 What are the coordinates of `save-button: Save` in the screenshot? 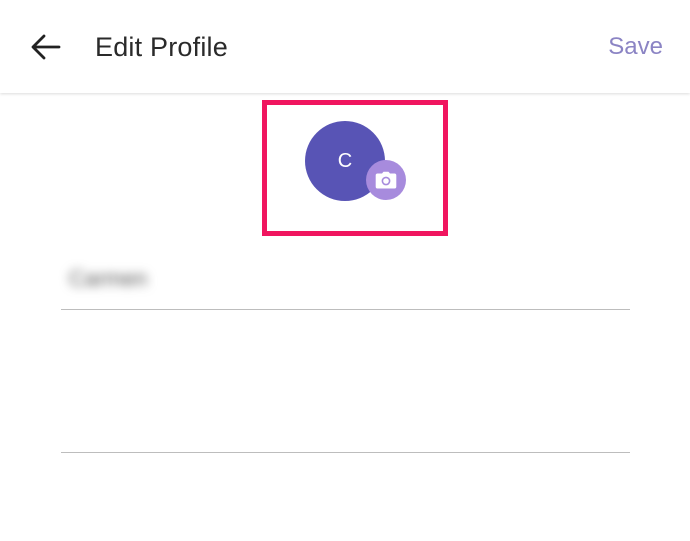 It's located at (635, 47).